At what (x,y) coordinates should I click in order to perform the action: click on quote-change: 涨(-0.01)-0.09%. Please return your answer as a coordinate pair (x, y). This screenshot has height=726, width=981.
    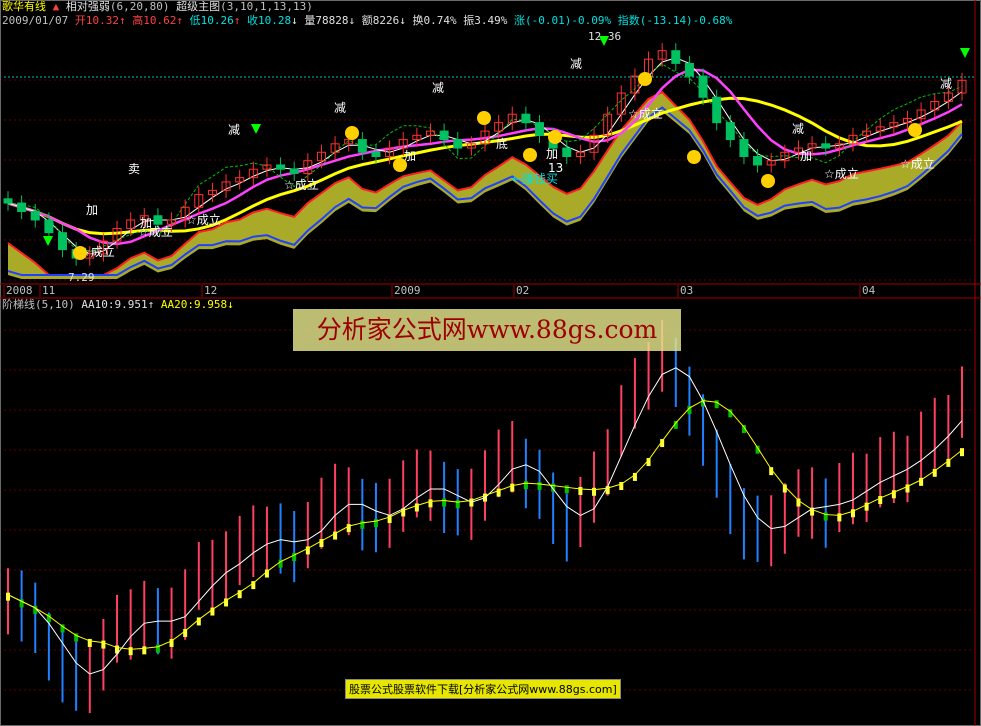
    Looking at the image, I should click on (562, 20).